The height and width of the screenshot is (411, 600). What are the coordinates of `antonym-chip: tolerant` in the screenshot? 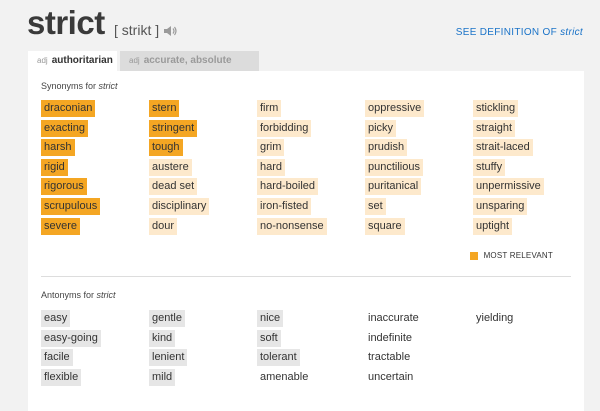 It's located at (278, 358).